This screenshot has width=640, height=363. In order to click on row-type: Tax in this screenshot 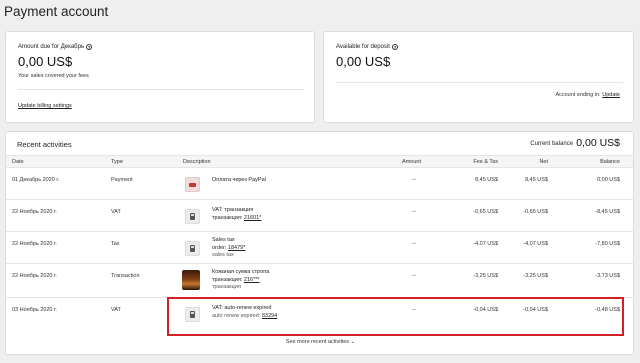, I will do `click(115, 244)`.